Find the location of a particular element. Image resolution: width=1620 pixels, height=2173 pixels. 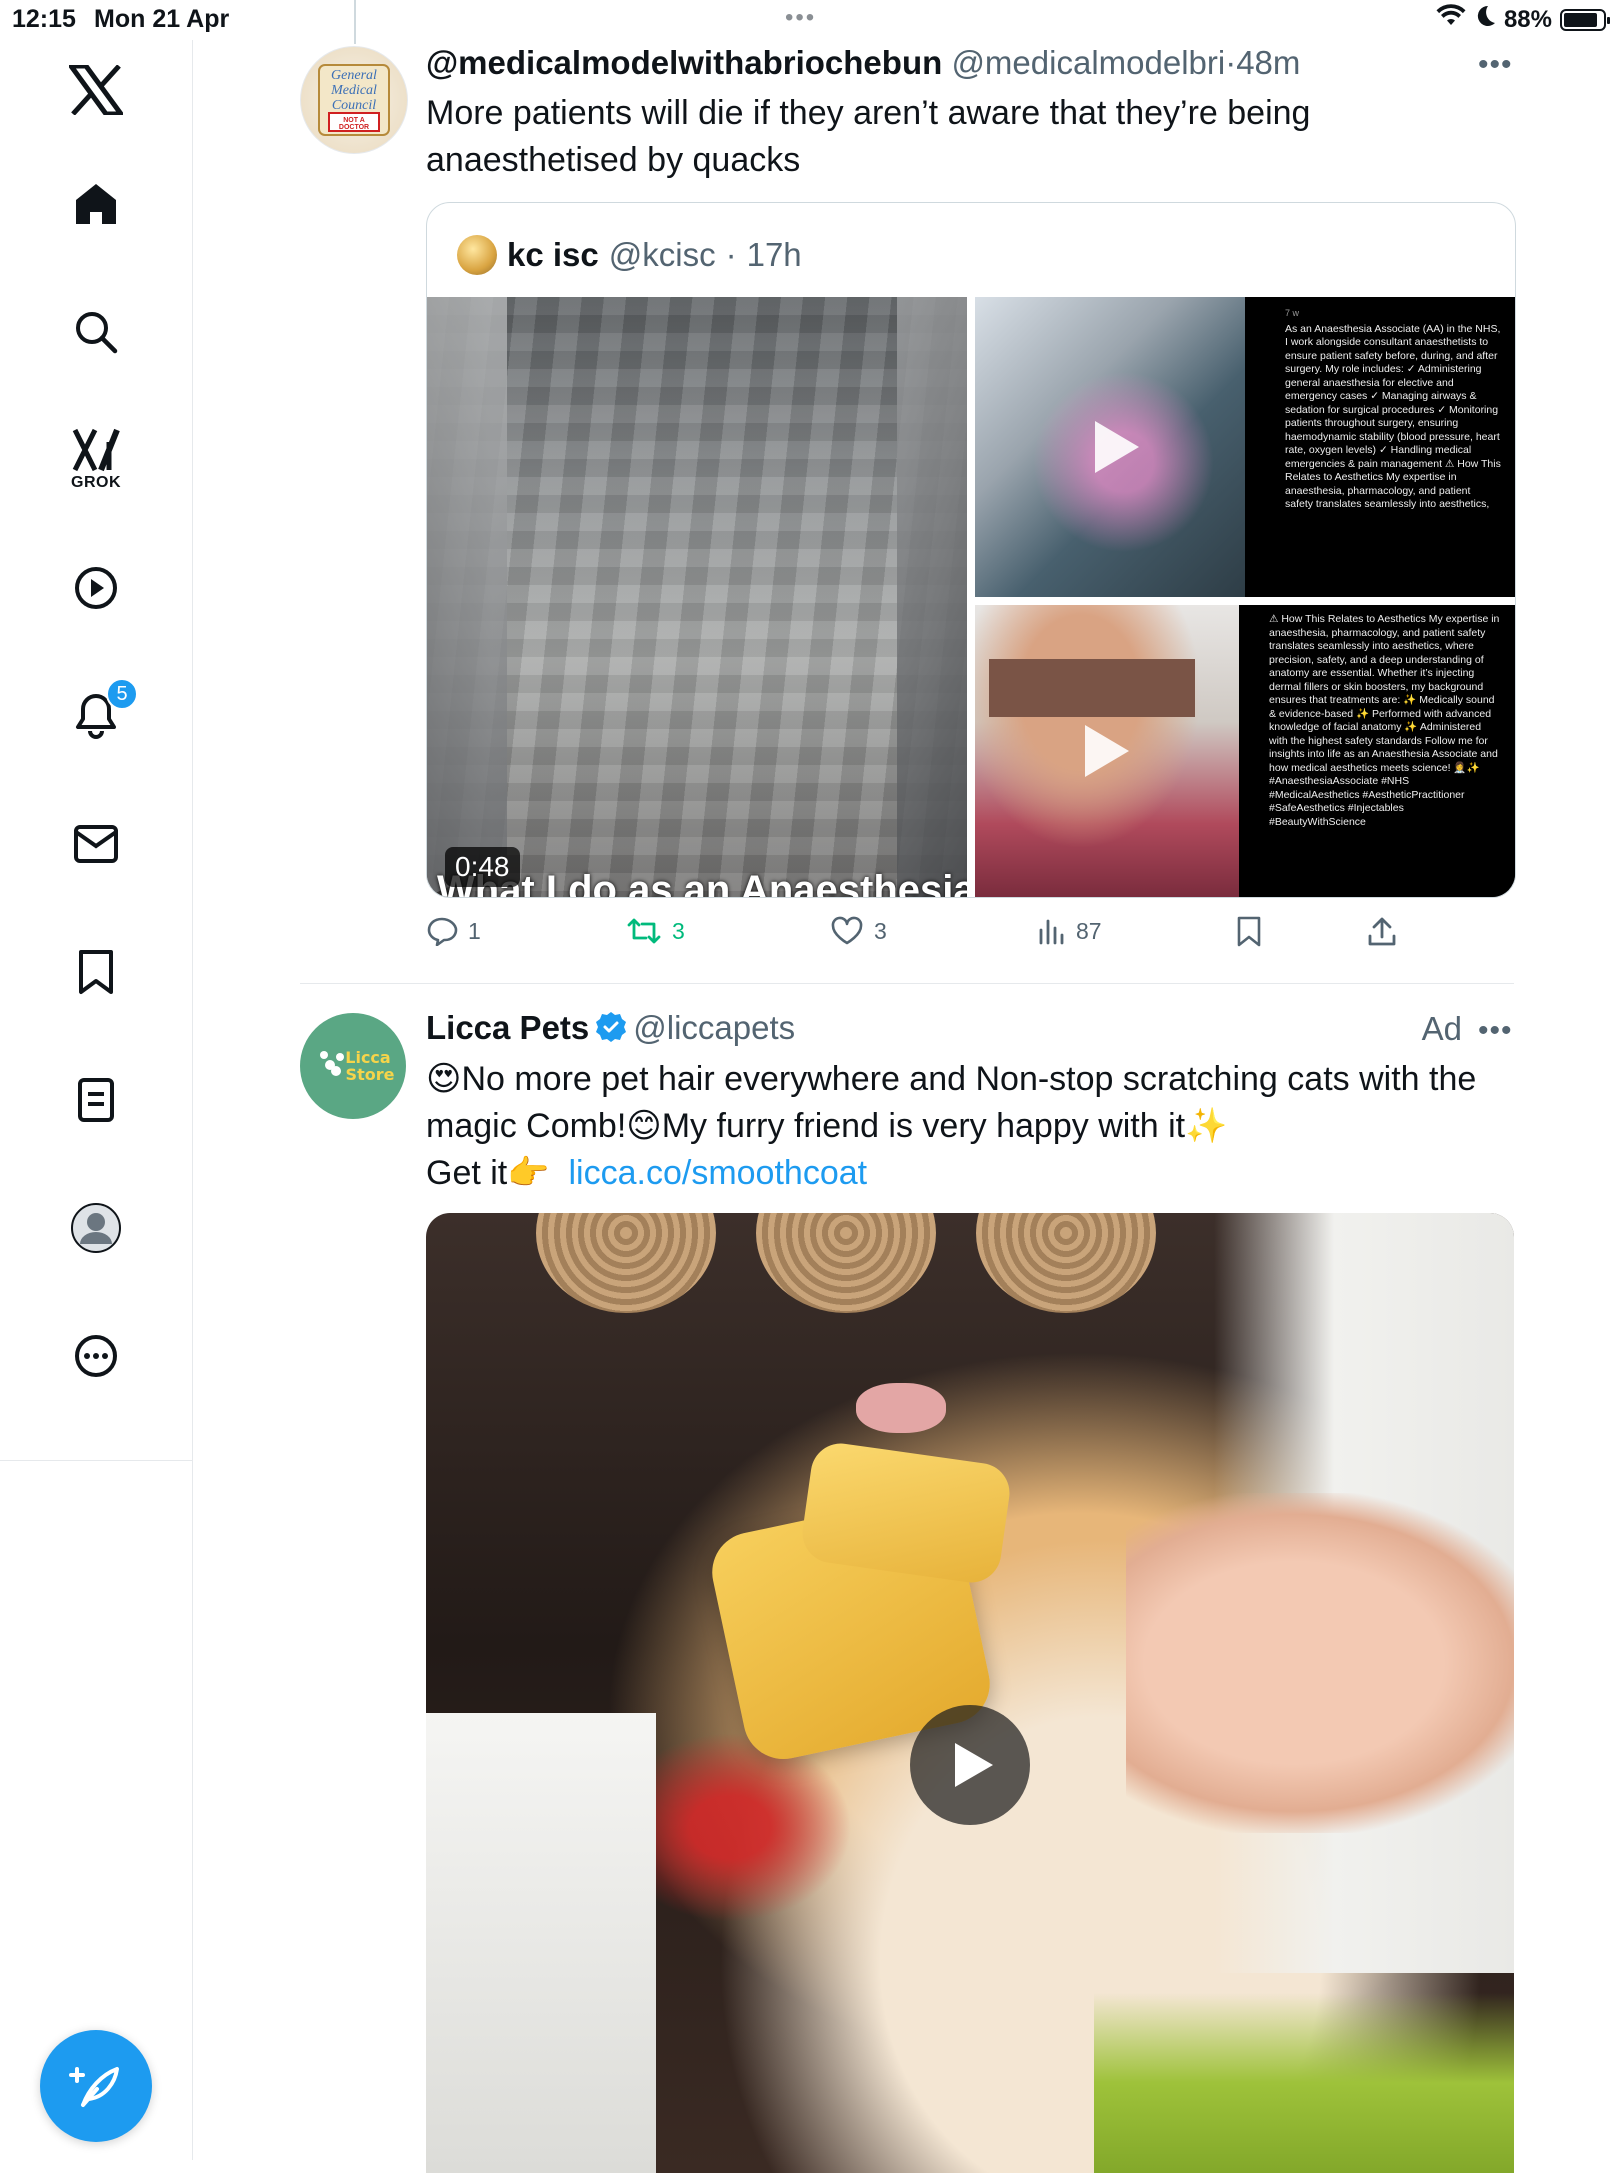

ad-link: licca.co/smoothcoat is located at coordinates (718, 1173).